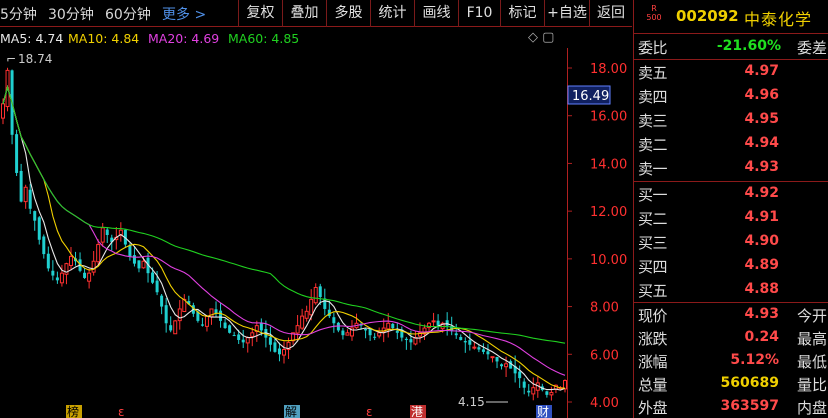 This screenshot has width=828, height=418. Describe the element at coordinates (761, 217) in the screenshot. I see `buy-row-2-value: 4.91` at that location.